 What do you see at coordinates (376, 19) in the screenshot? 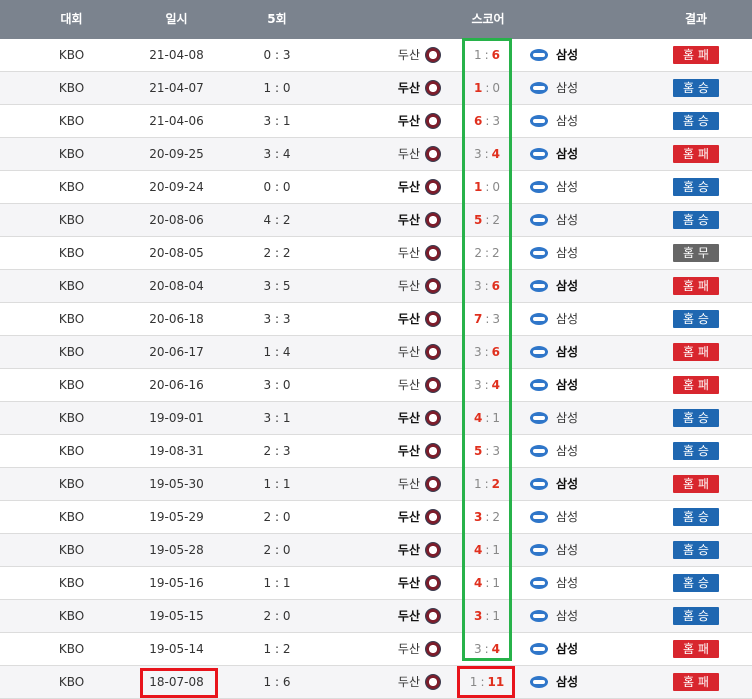
I see `table-header: 대회 일시 5회 스코어 결과` at bounding box center [376, 19].